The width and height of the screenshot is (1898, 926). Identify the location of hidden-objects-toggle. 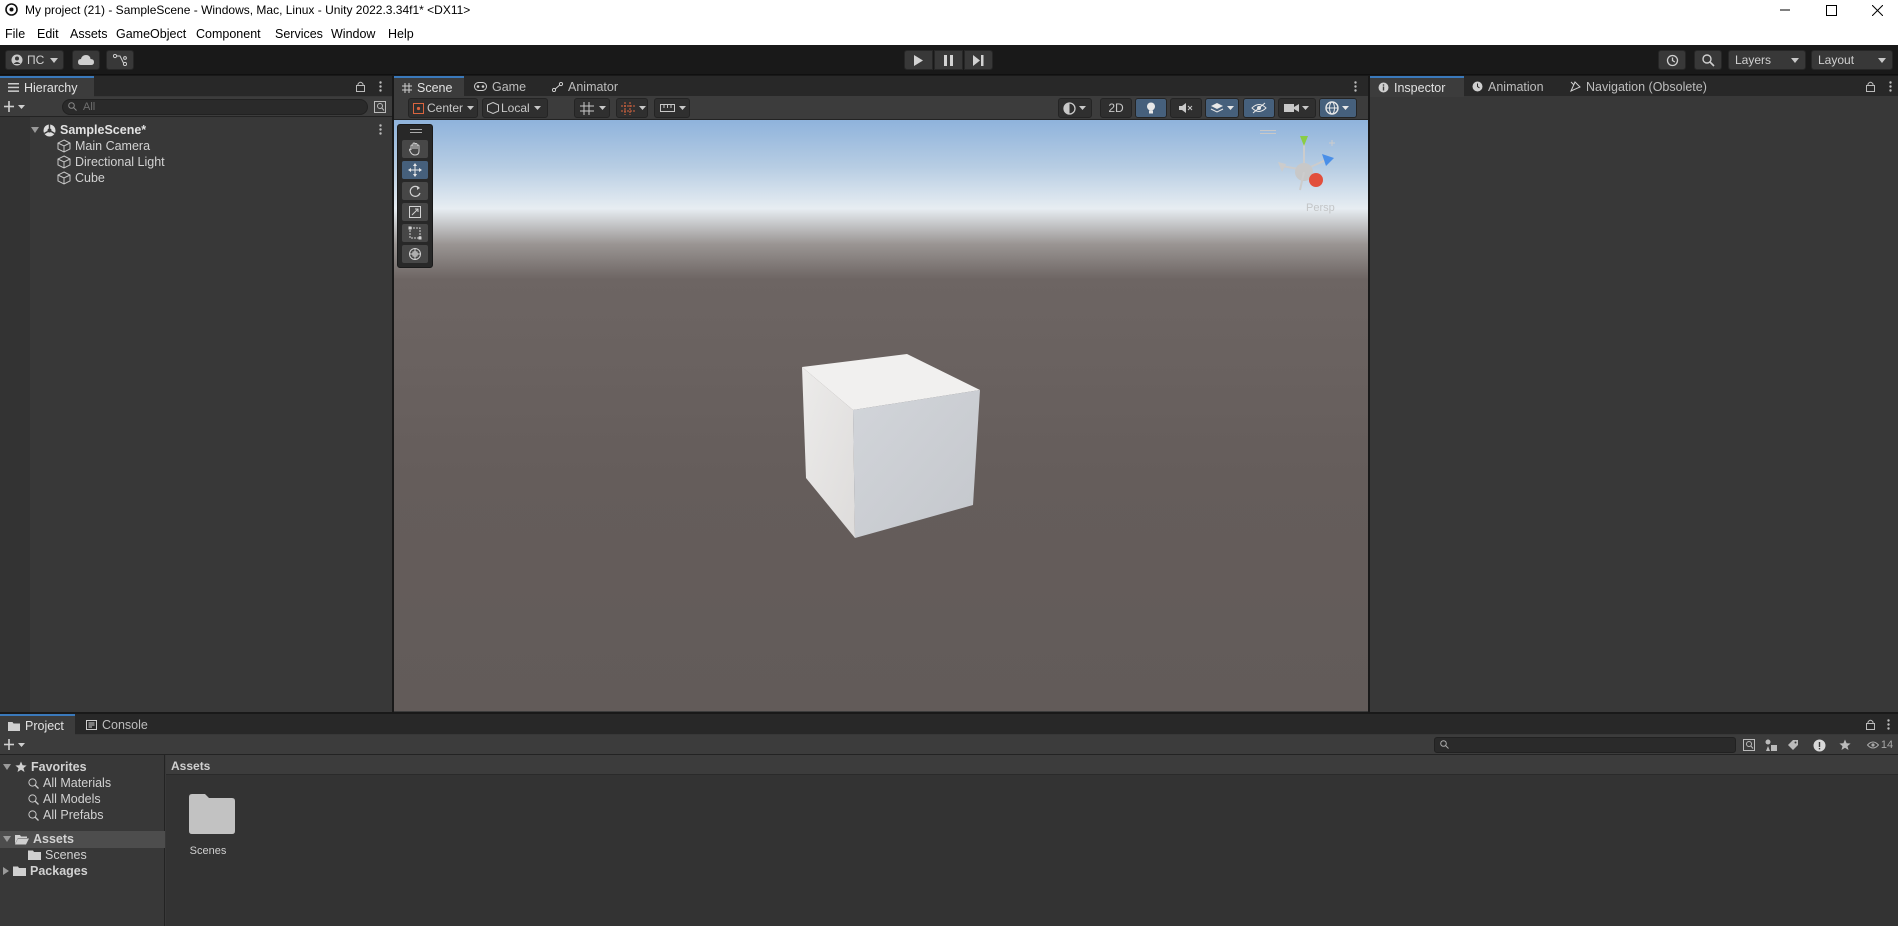
(1259, 108).